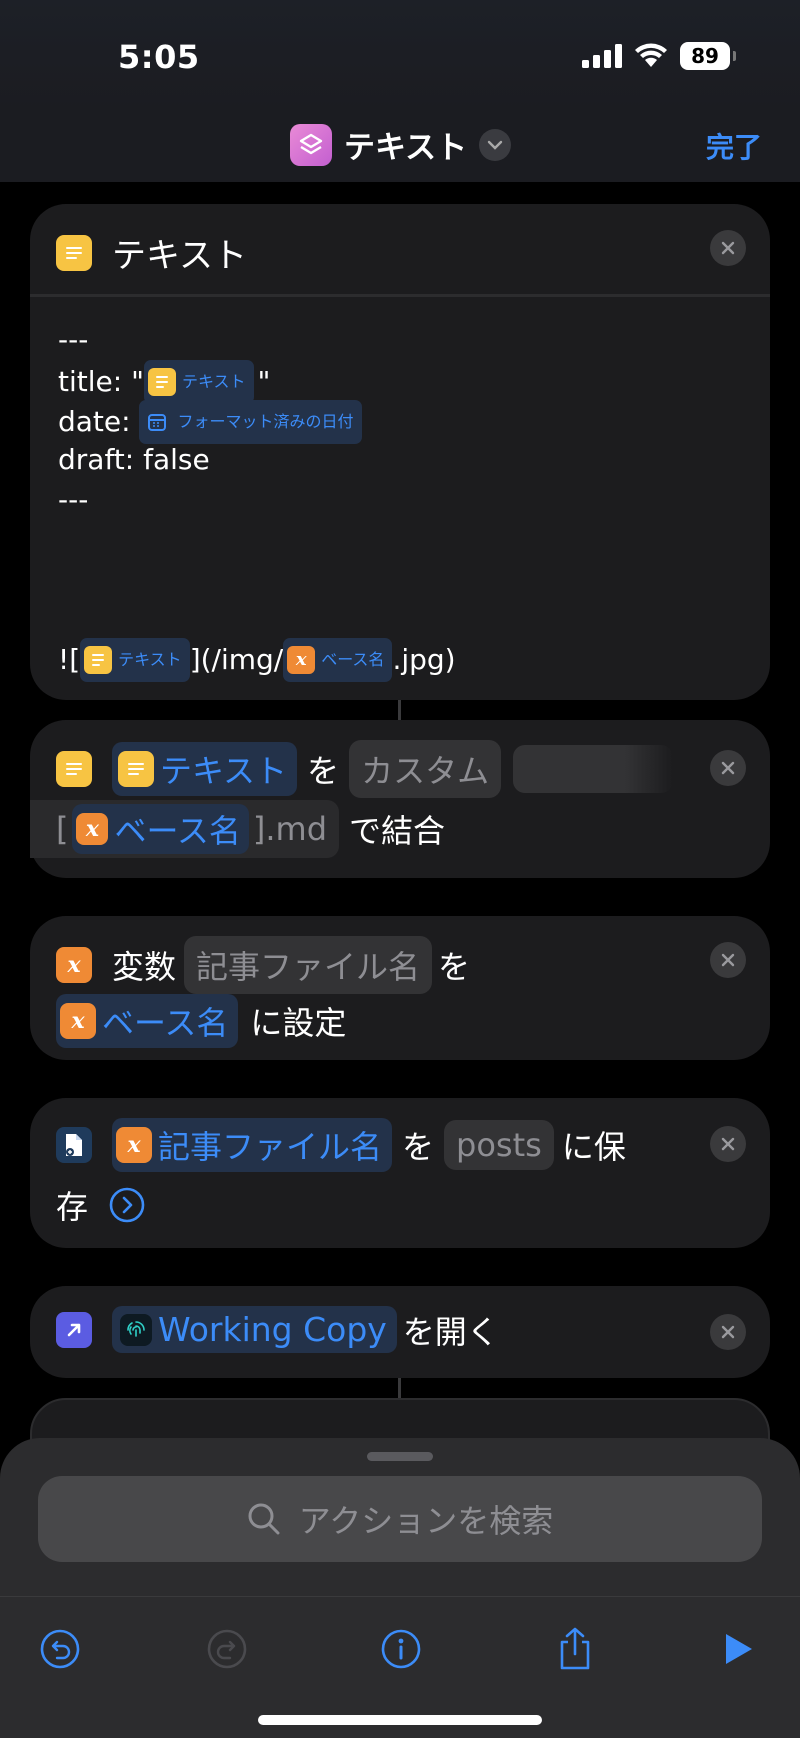  Describe the element at coordinates (236, 659) in the screenshot. I see `text-fragment: ](/img/` at that location.